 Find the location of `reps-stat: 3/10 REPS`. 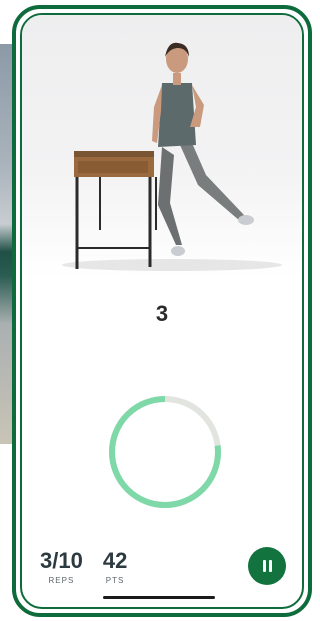

reps-stat: 3/10 REPS is located at coordinates (61, 567).